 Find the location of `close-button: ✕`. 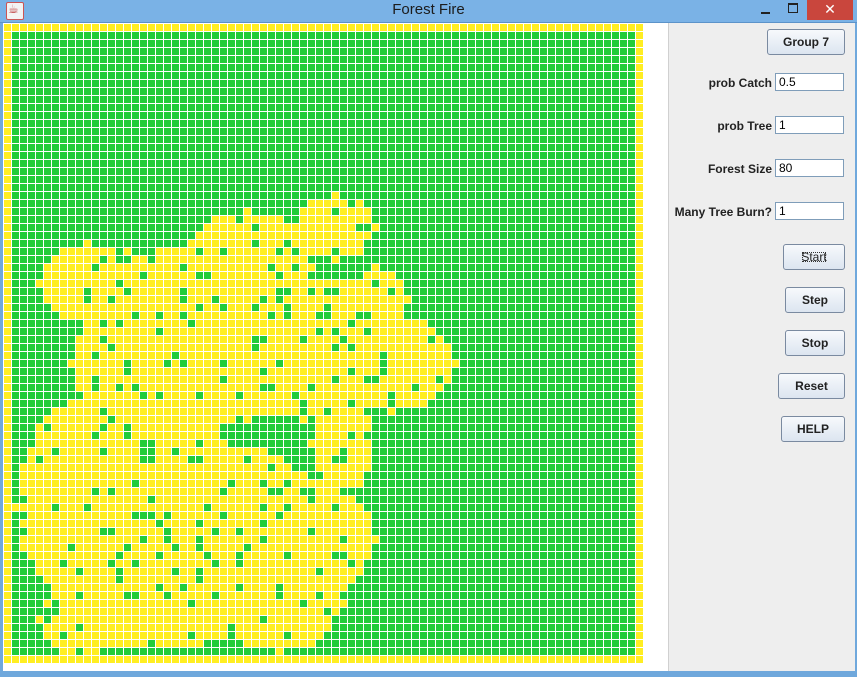

close-button: ✕ is located at coordinates (830, 10).